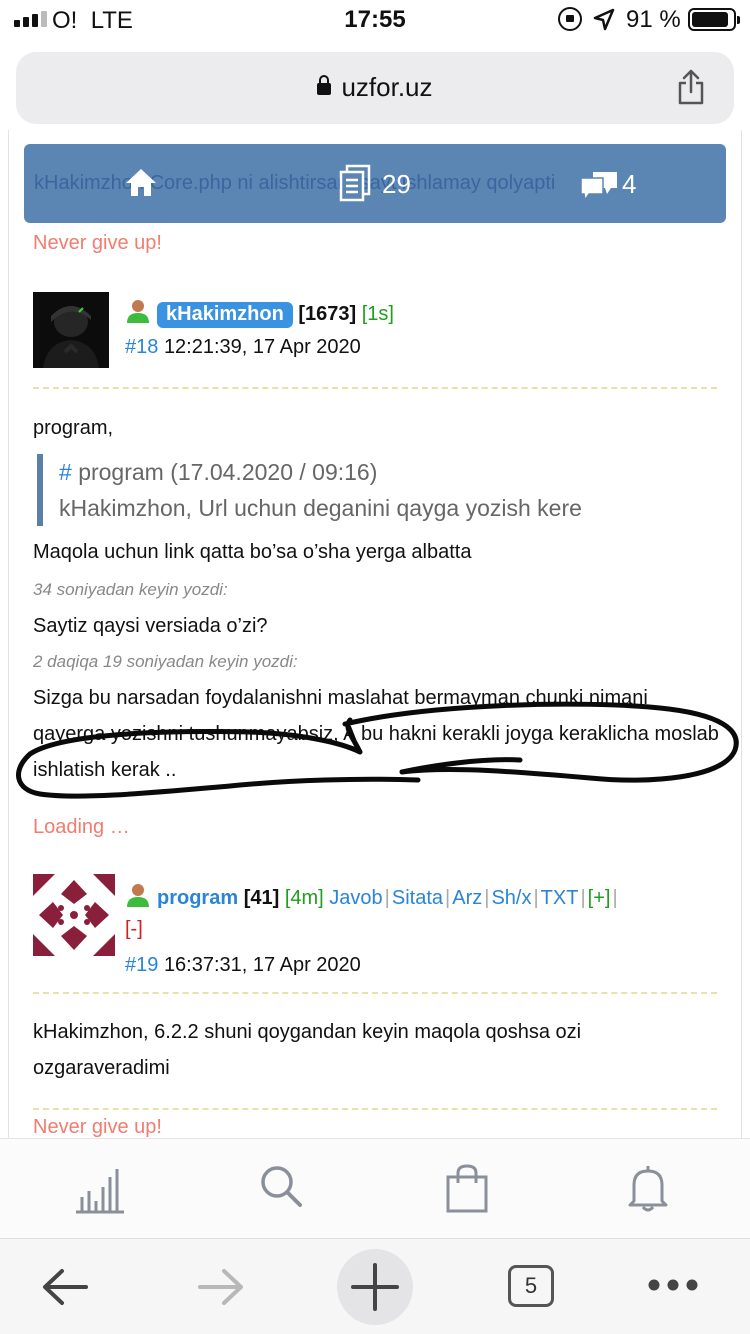  I want to click on quote-link: Sitata, so click(417, 898).